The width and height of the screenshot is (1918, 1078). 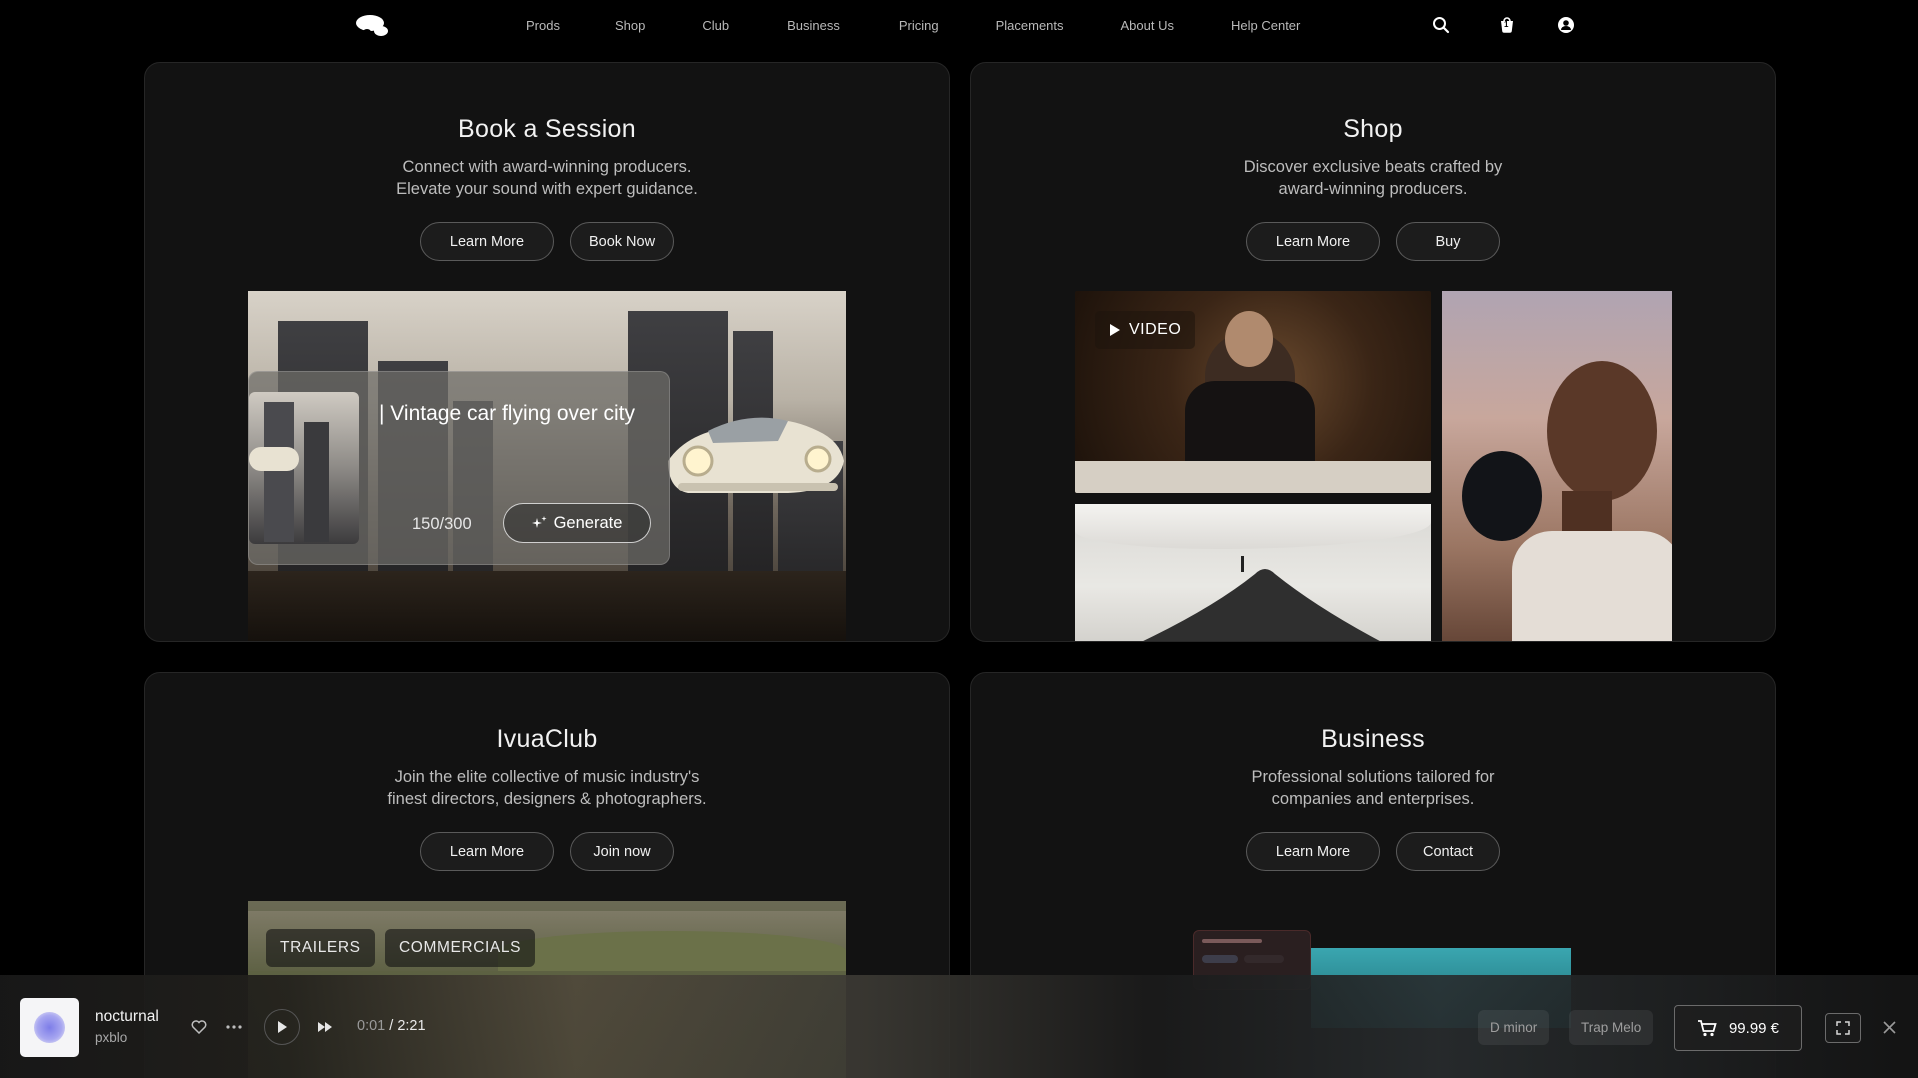 I want to click on book-now-button: Book Now, so click(x=622, y=241).